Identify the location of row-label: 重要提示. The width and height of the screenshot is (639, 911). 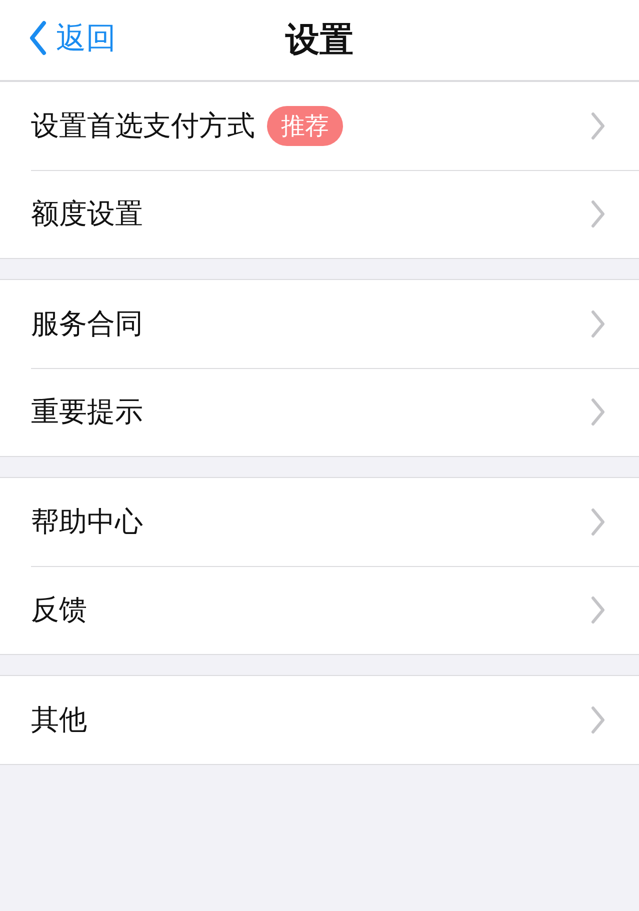
(87, 412).